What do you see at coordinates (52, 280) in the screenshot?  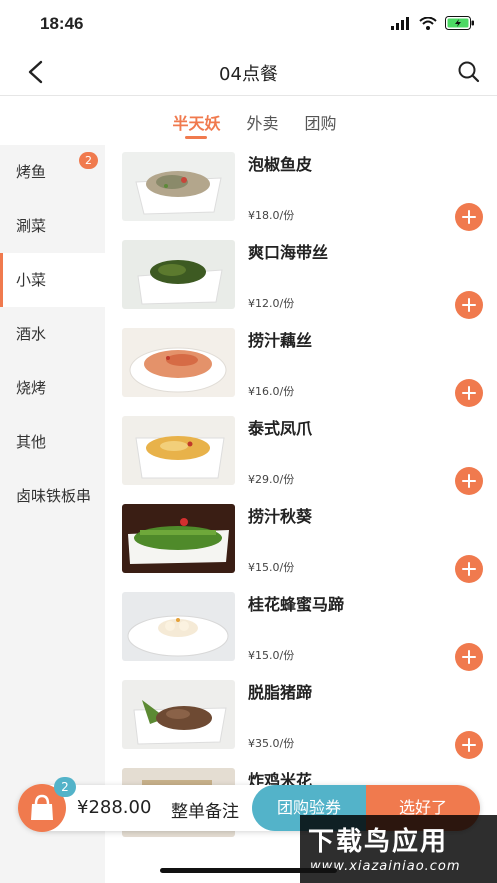 I see `sidebar-item-side-dishes: 小菜` at bounding box center [52, 280].